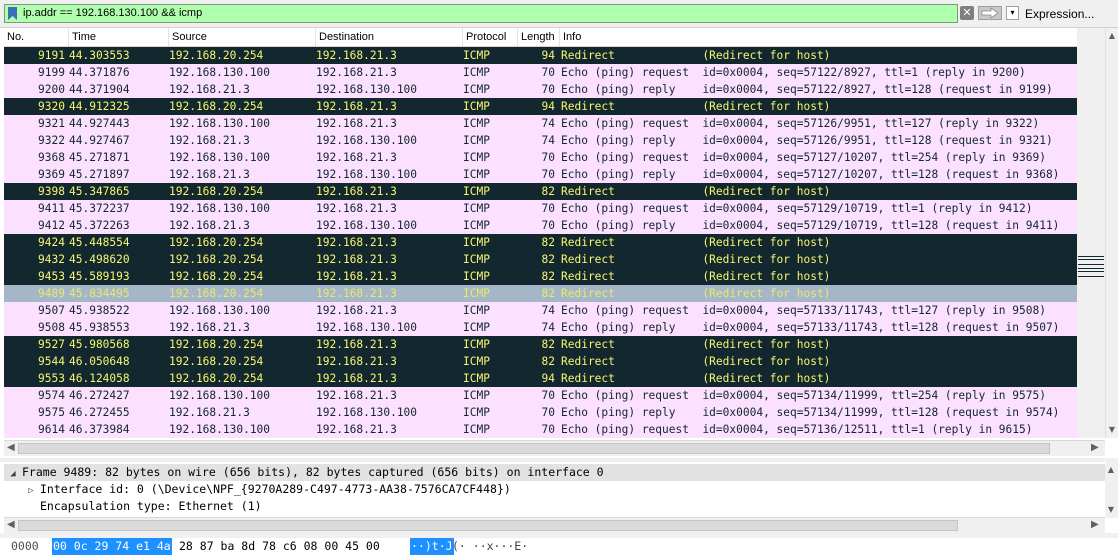 The image size is (1118, 555). Describe the element at coordinates (490, 546) in the screenshot. I see `ascii-bytes: (· ··x···E·` at that location.